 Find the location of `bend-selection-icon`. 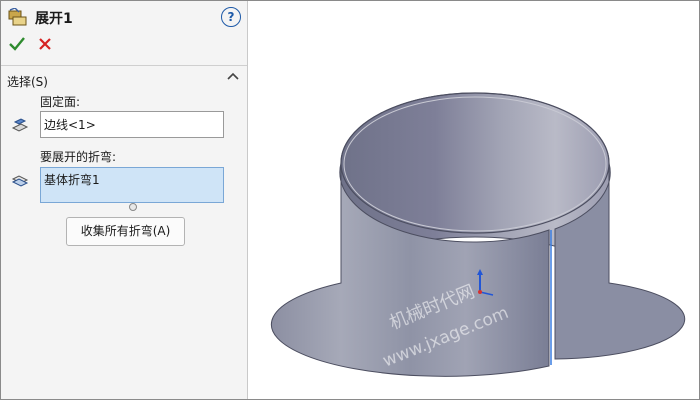

bend-selection-icon is located at coordinates (20, 181).